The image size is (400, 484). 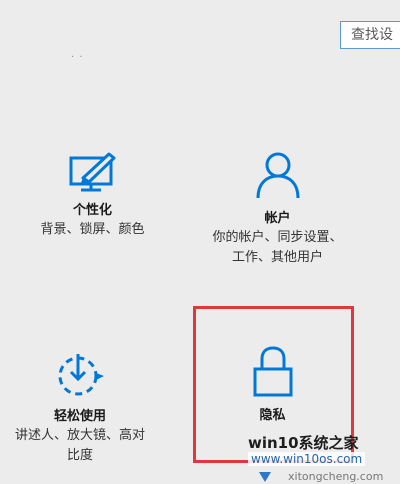 I want to click on tile-title: 轻松使用, so click(x=79, y=416).